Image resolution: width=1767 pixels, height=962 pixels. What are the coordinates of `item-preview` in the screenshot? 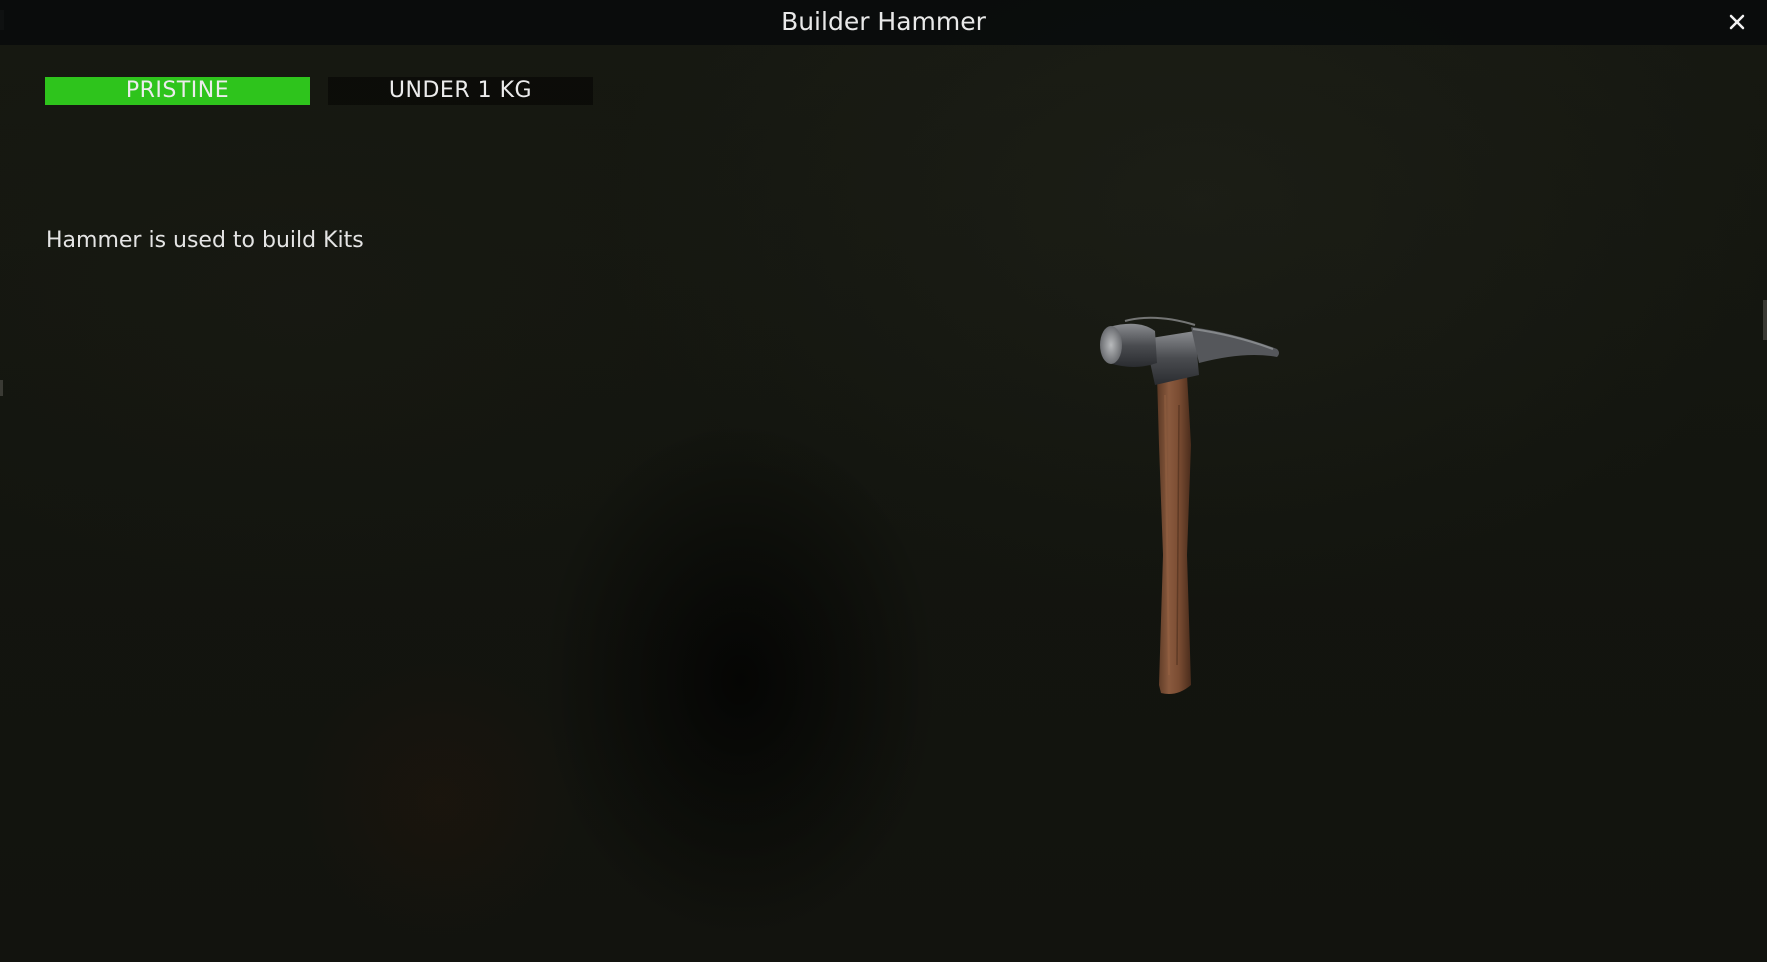 It's located at (1190, 502).